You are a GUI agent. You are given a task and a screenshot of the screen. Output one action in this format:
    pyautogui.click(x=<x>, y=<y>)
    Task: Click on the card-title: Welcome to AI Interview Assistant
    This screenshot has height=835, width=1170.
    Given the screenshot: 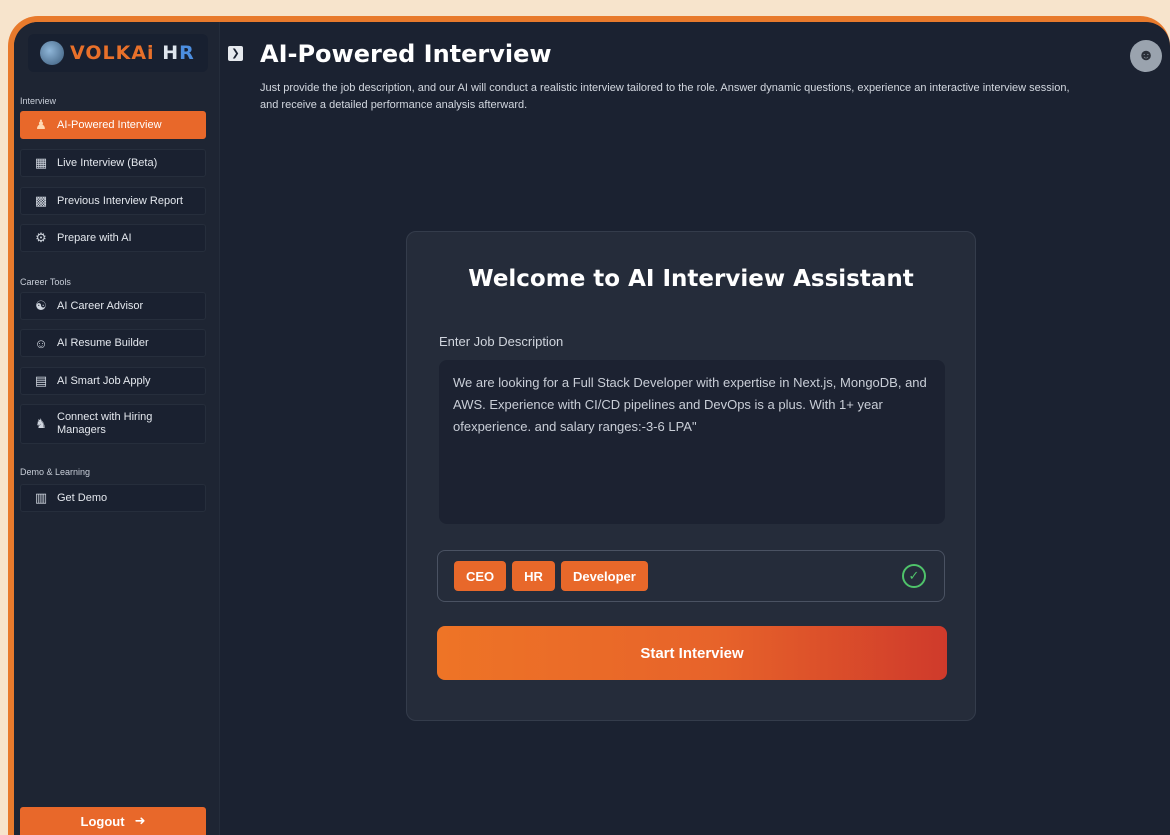 What is the action you would take?
    pyautogui.click(x=691, y=279)
    